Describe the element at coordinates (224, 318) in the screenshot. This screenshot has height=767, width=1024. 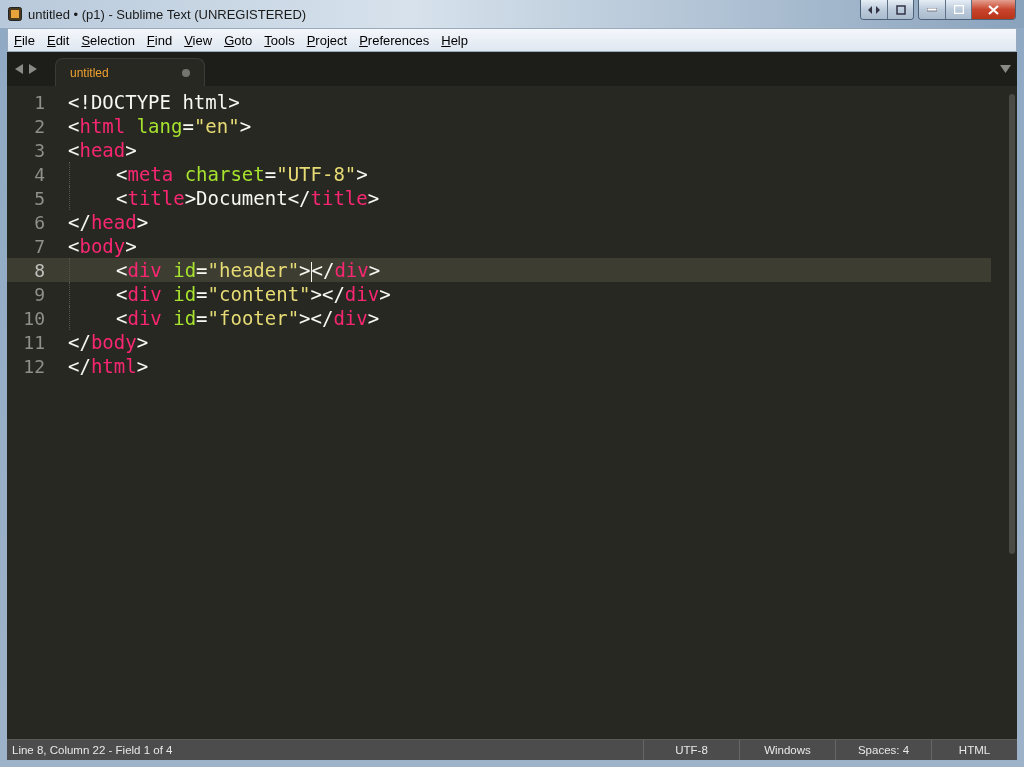
I see `code-line: <div id="footer"></div>` at that location.